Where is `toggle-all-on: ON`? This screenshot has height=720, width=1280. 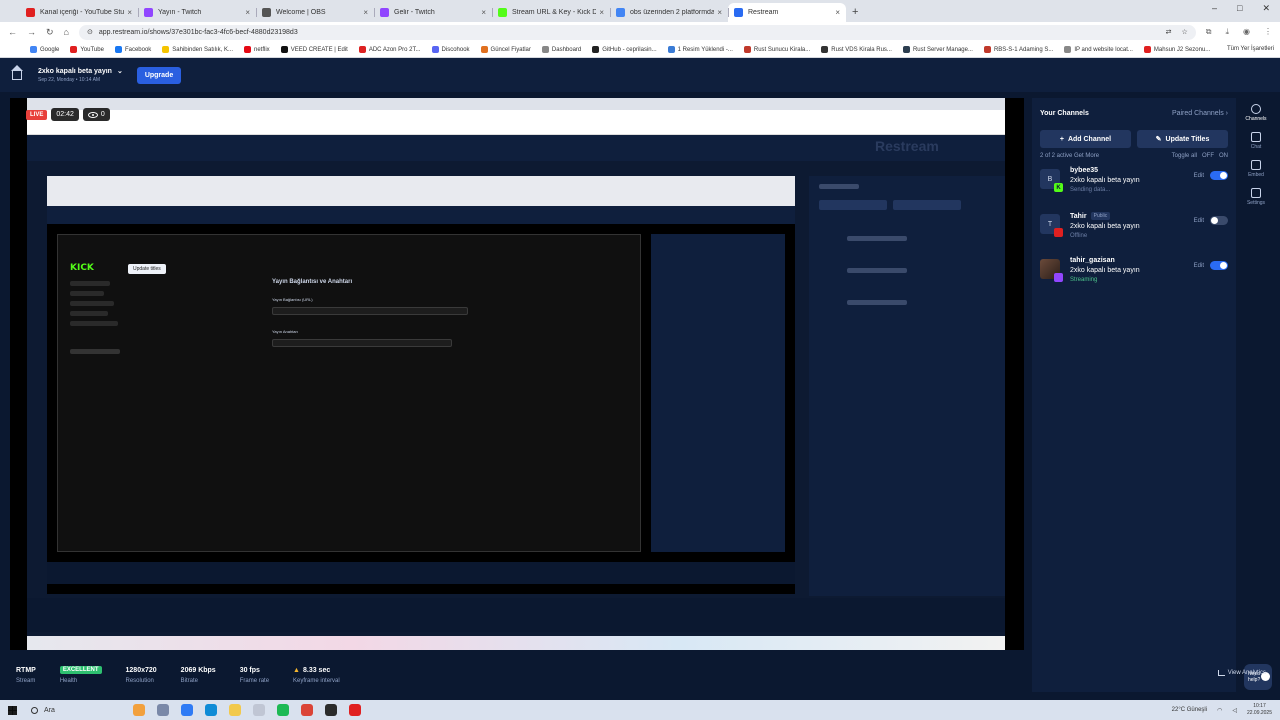 toggle-all-on: ON is located at coordinates (1223, 156).